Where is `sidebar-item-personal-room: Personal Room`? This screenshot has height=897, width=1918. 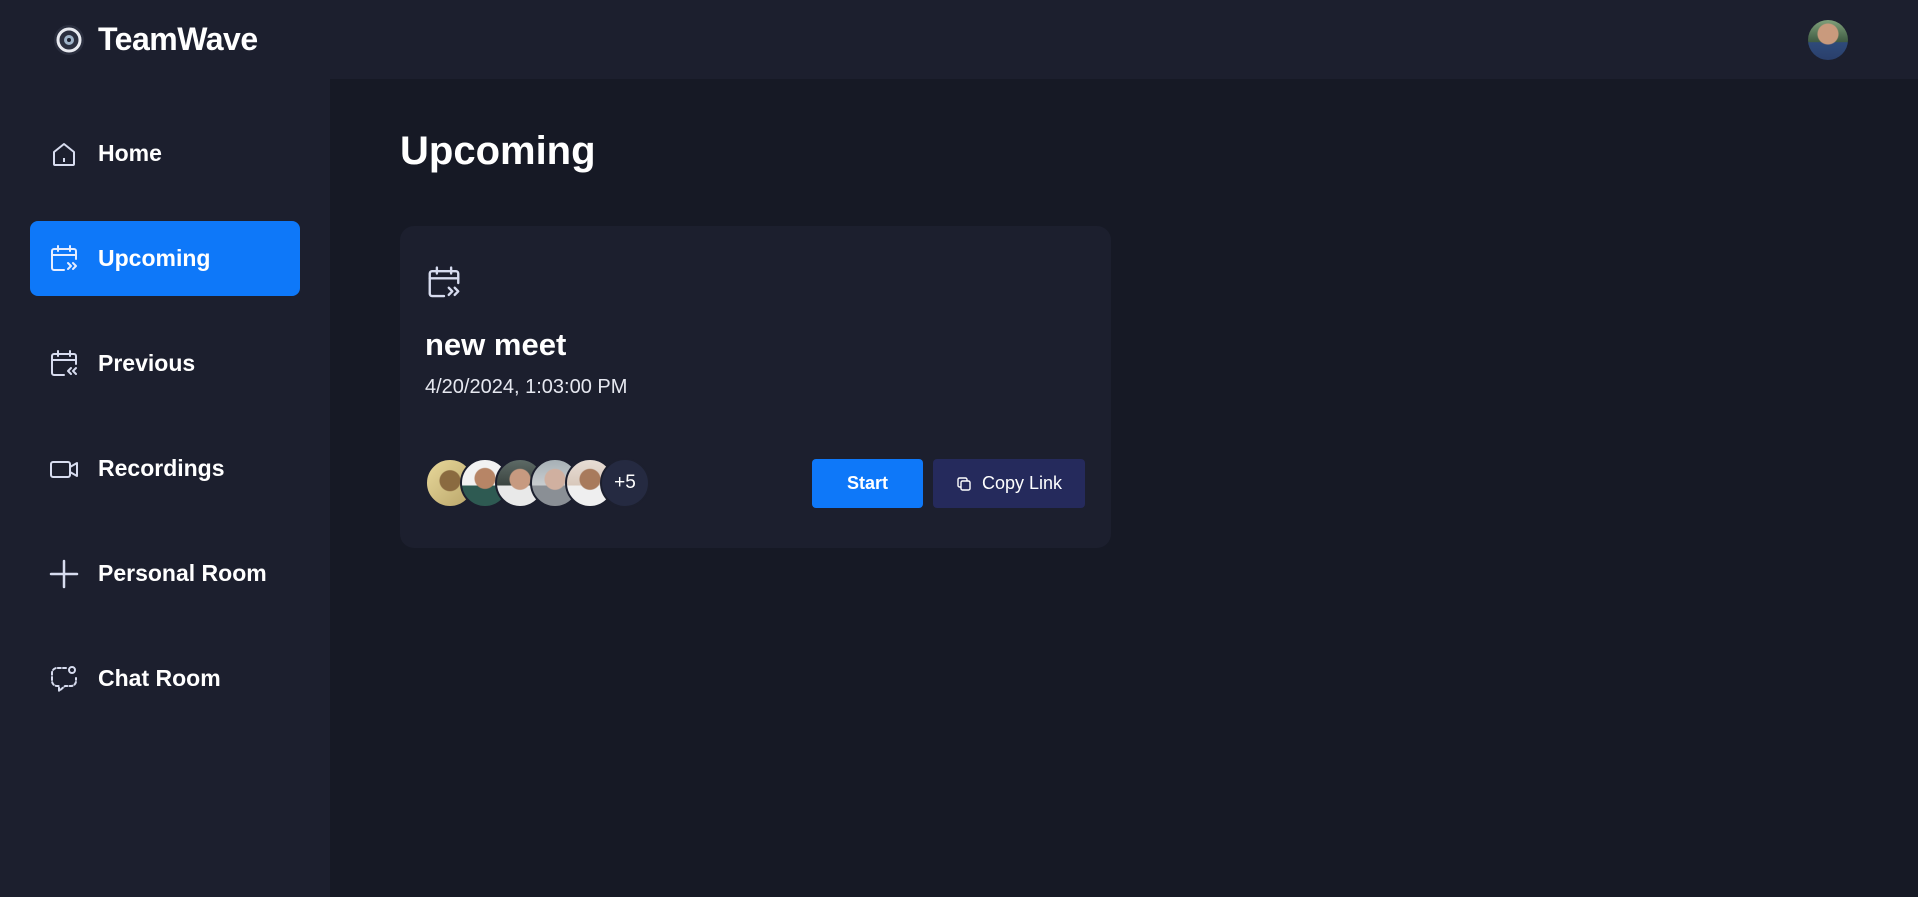 sidebar-item-personal-room: Personal Room is located at coordinates (165, 573).